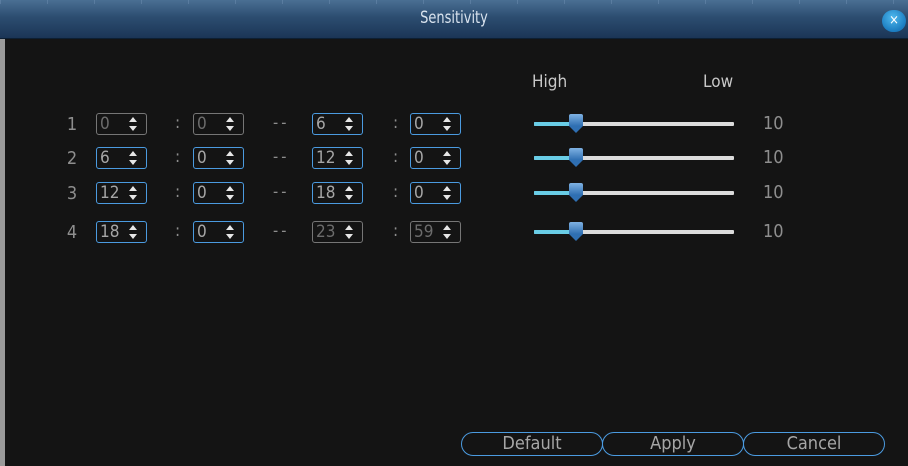 The width and height of the screenshot is (908, 466). Describe the element at coordinates (337, 158) in the screenshot. I see `end-hour-spinner: 12` at that location.